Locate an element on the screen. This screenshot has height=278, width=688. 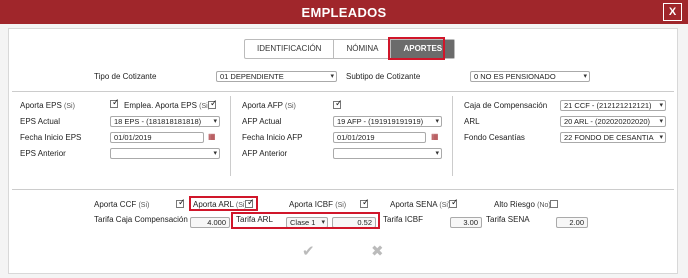
tarifa-arl-value: 0.52 is located at coordinates (354, 222).